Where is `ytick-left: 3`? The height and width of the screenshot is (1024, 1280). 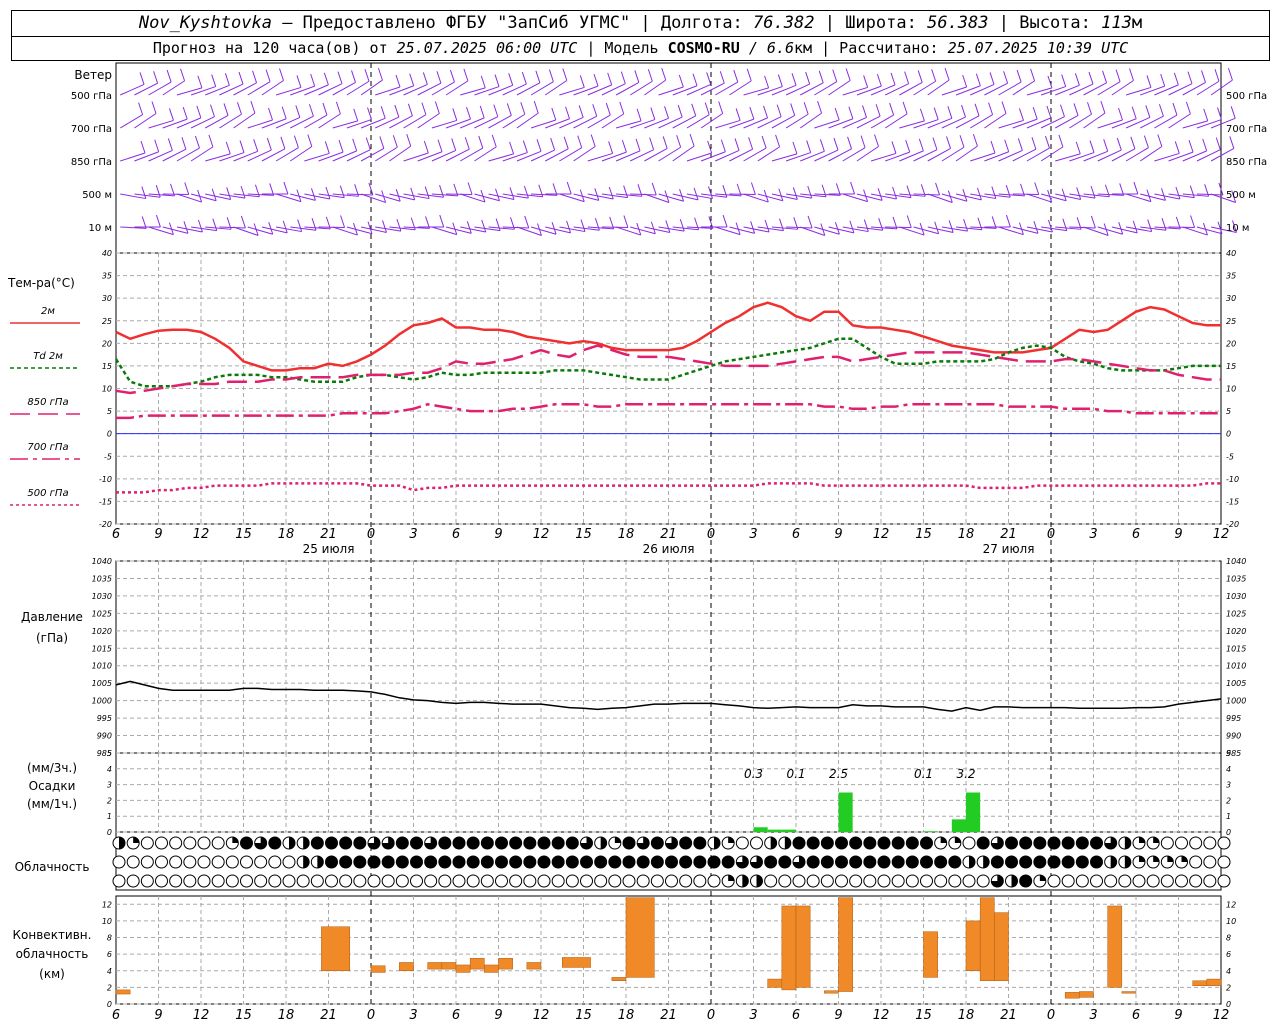 ytick-left: 3 is located at coordinates (109, 785).